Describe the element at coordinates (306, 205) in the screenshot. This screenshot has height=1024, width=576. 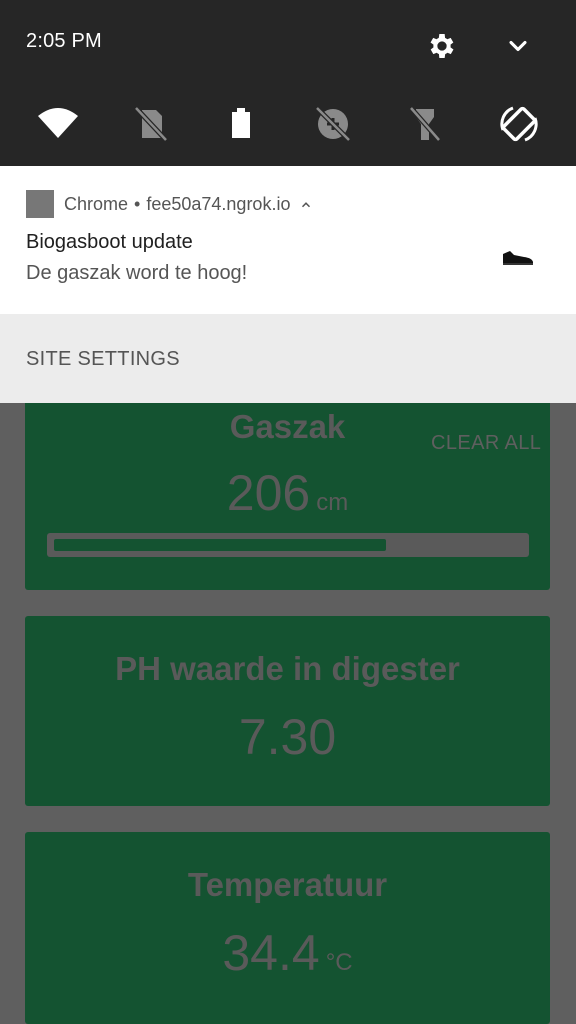
I see `chevron-up-icon` at that location.